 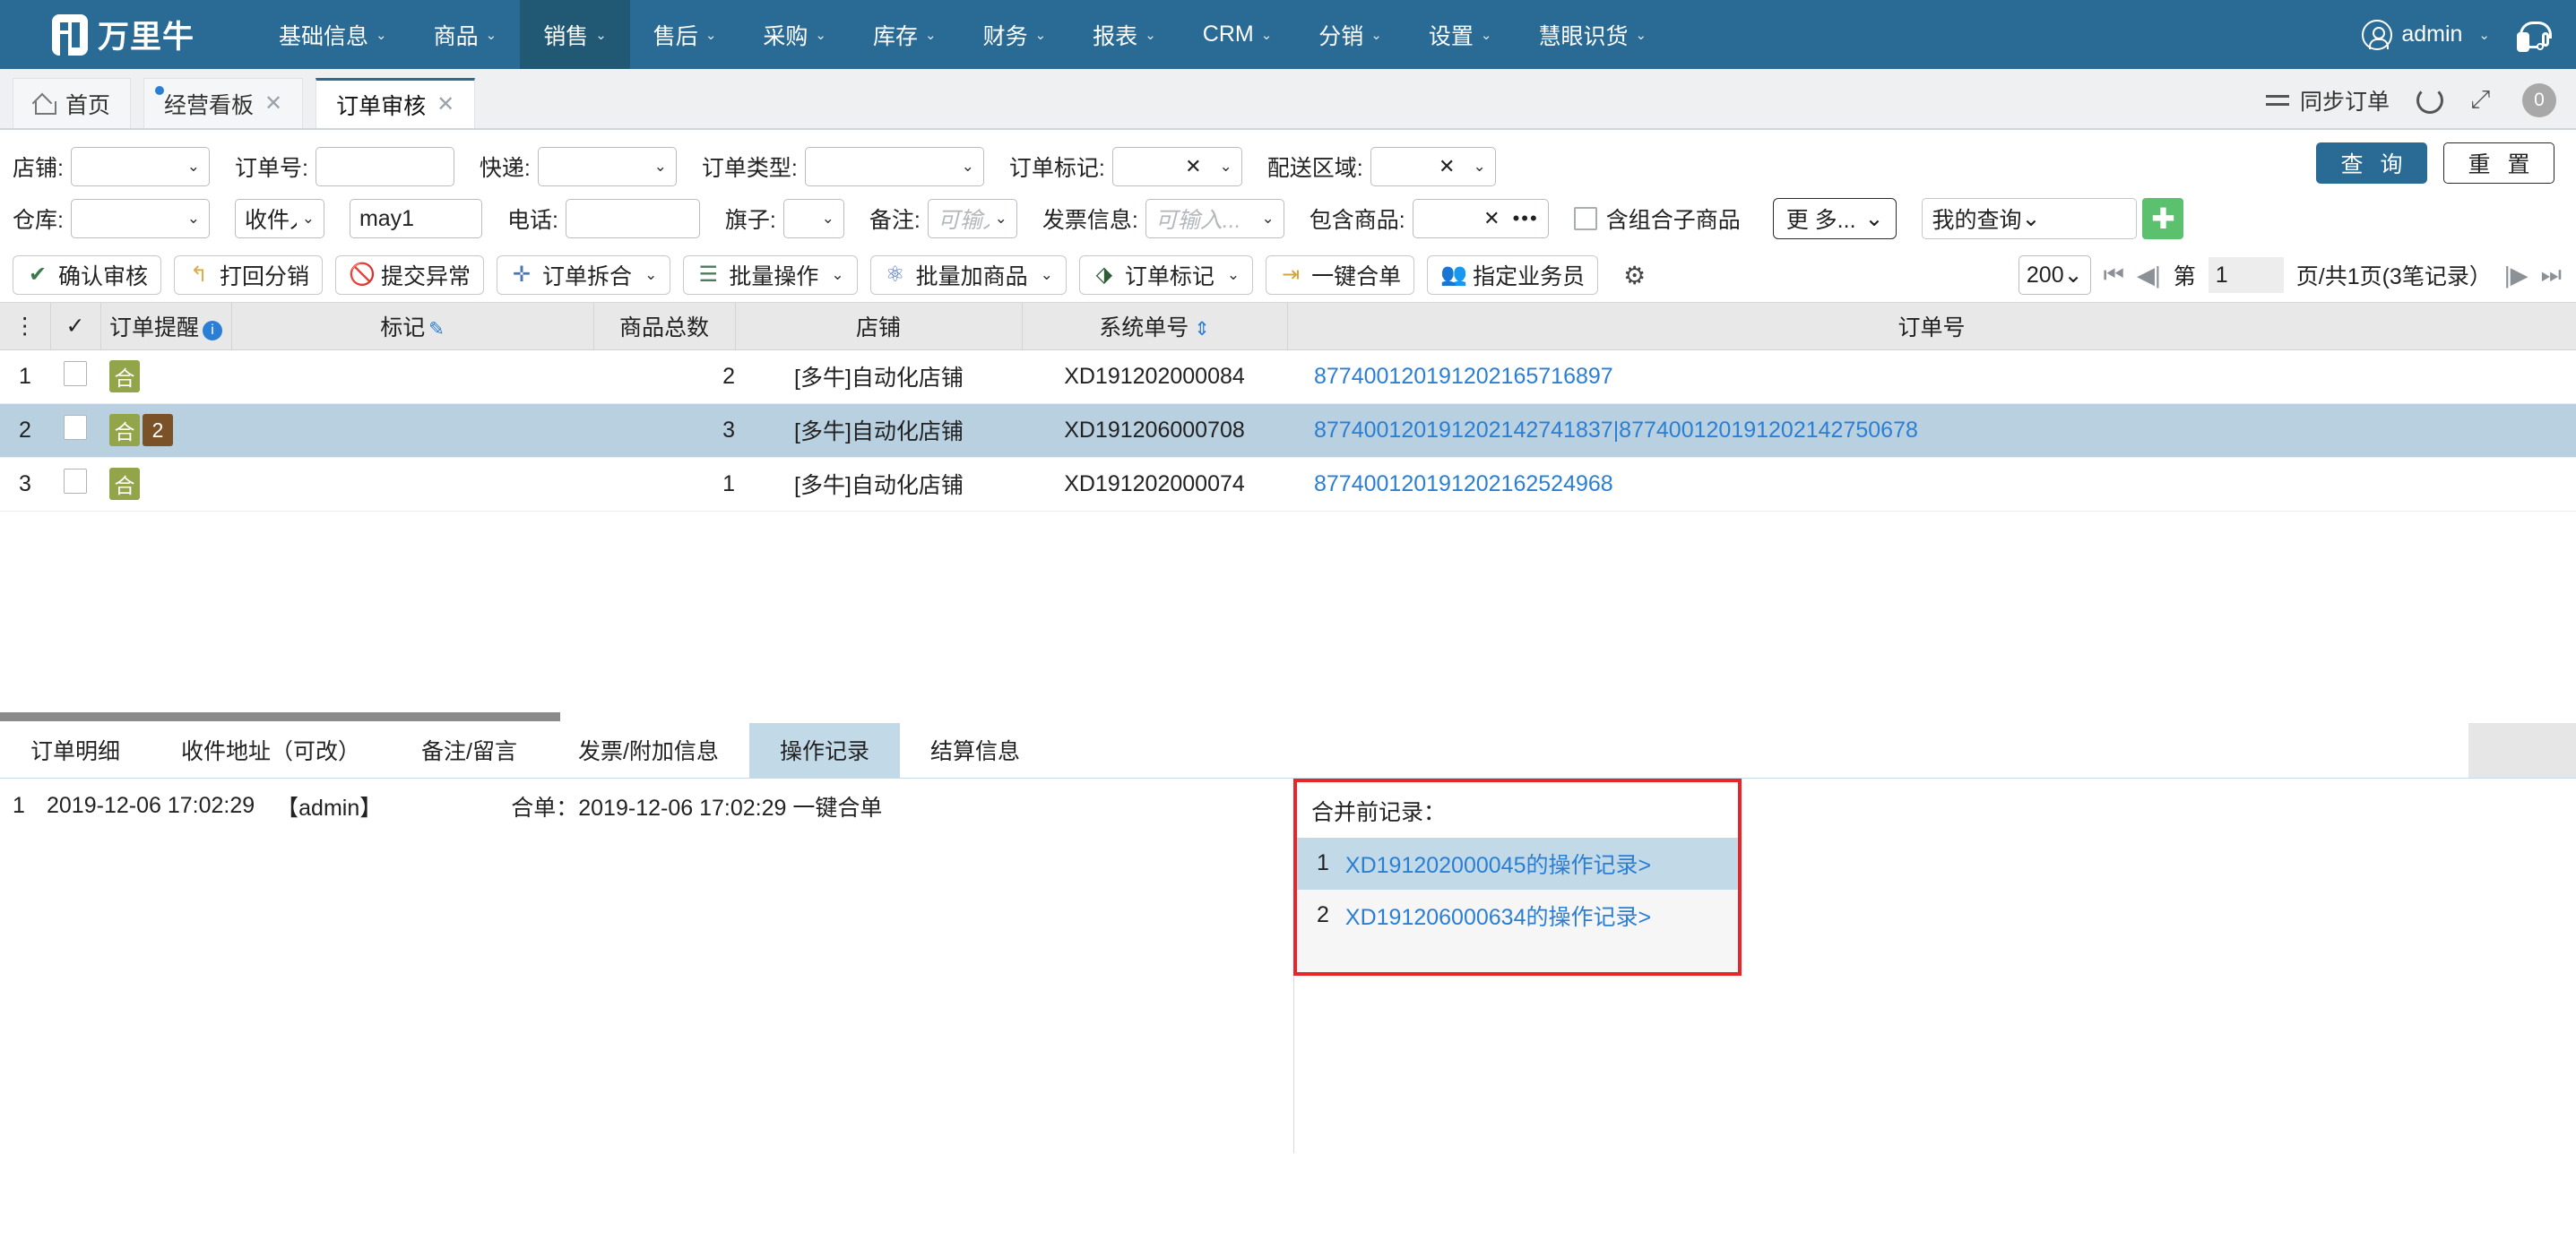 What do you see at coordinates (685, 34) in the screenshot?
I see `nav-item-4: 售后 ⌄` at bounding box center [685, 34].